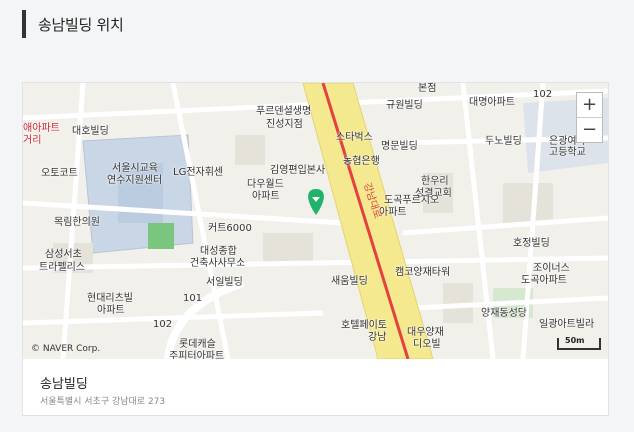  I want to click on map-label: 강남, so click(377, 337).